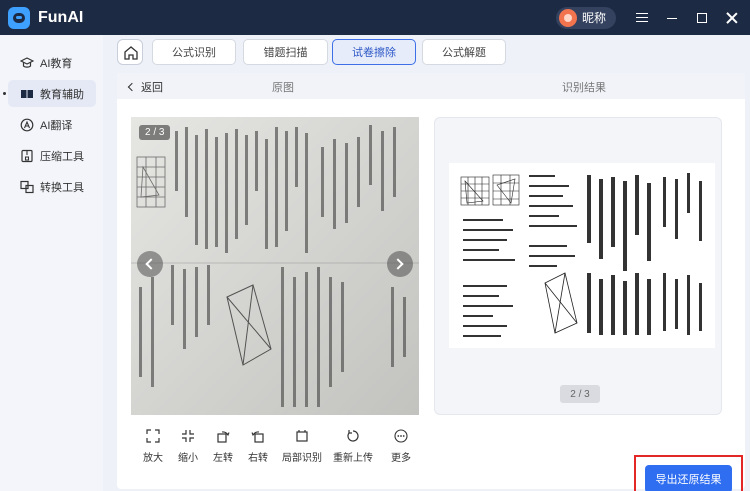  Describe the element at coordinates (374, 52) in the screenshot. I see `tab-paper-erase: 试卷擦除` at that location.